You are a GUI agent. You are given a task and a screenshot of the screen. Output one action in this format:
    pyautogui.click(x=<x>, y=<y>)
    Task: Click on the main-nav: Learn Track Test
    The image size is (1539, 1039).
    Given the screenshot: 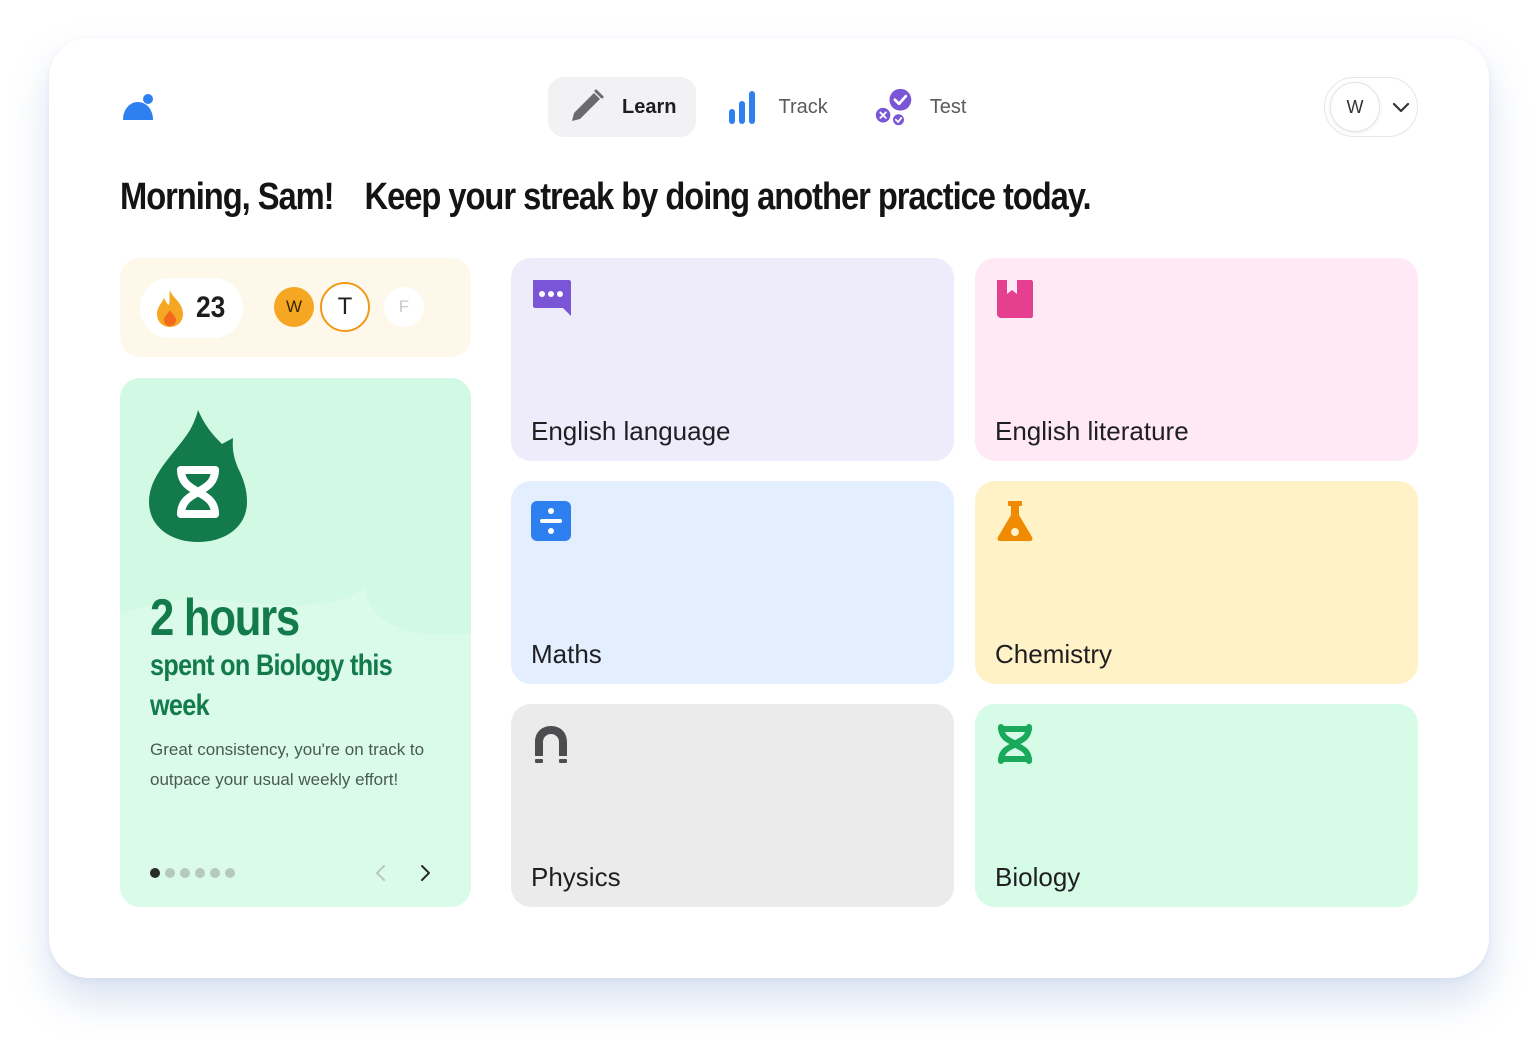 What is the action you would take?
    pyautogui.click(x=771, y=107)
    